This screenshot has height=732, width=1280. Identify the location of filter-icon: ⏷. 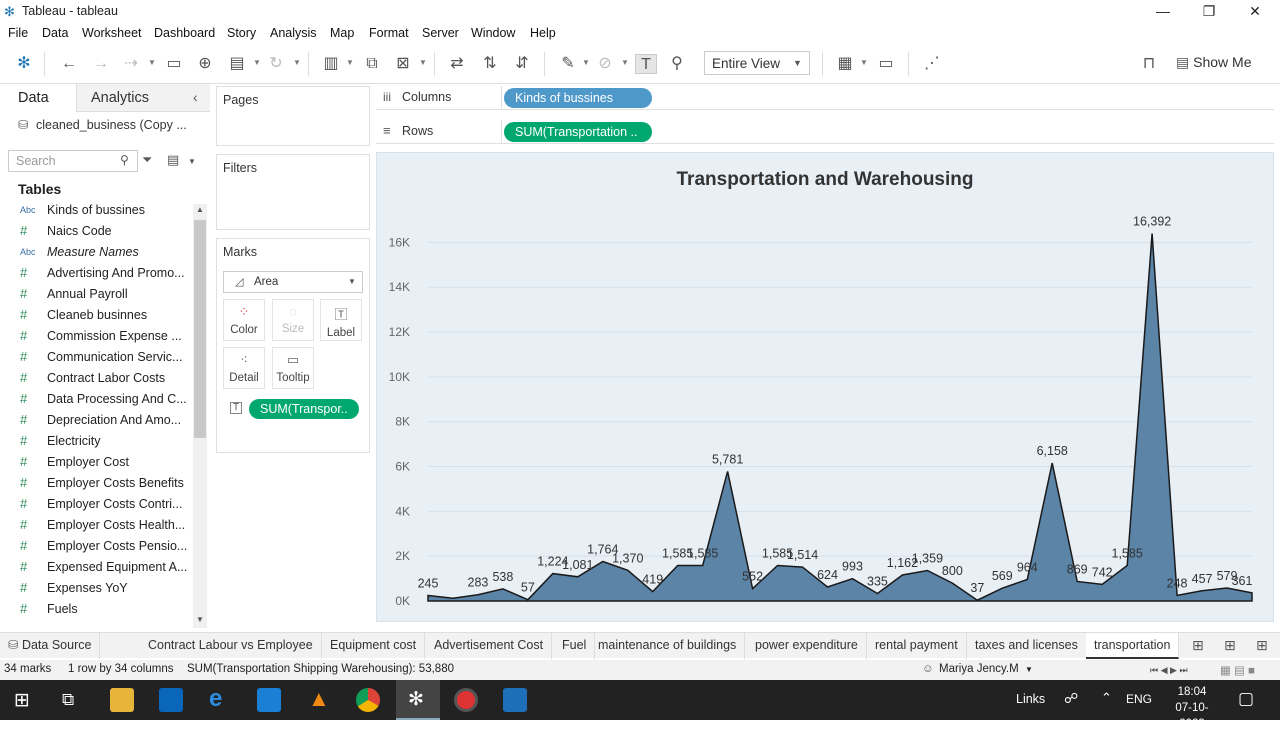
(147, 160).